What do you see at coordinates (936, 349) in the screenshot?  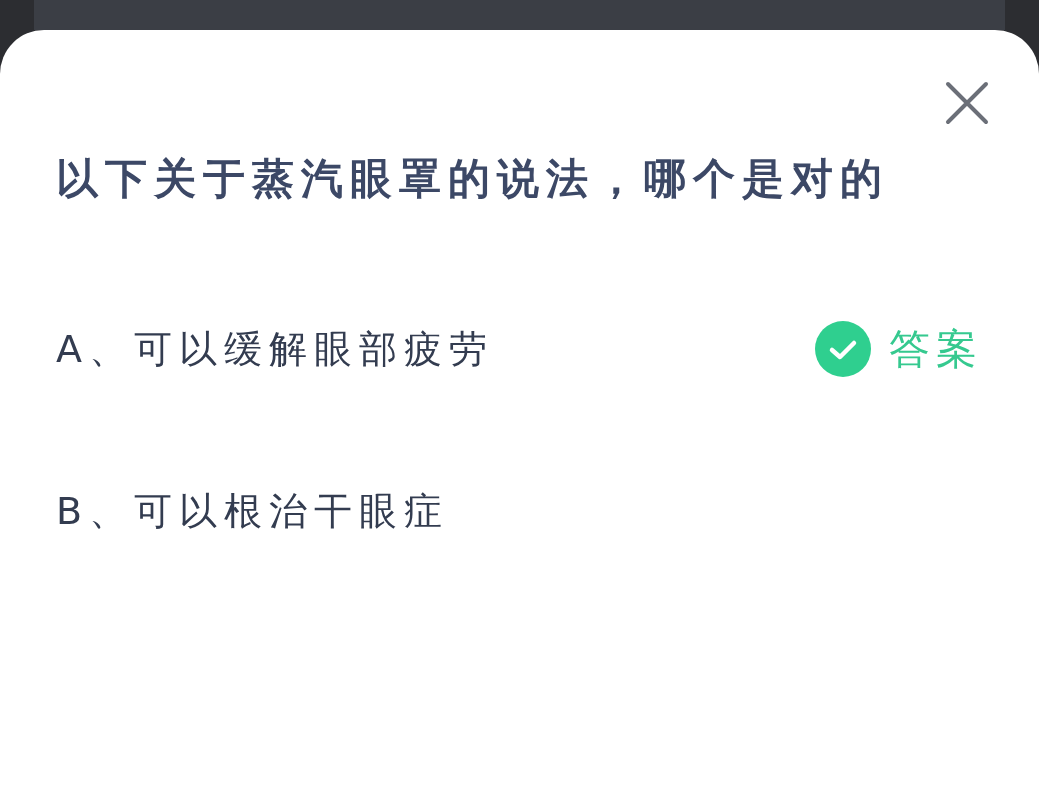 I see `answer-label: 答案` at bounding box center [936, 349].